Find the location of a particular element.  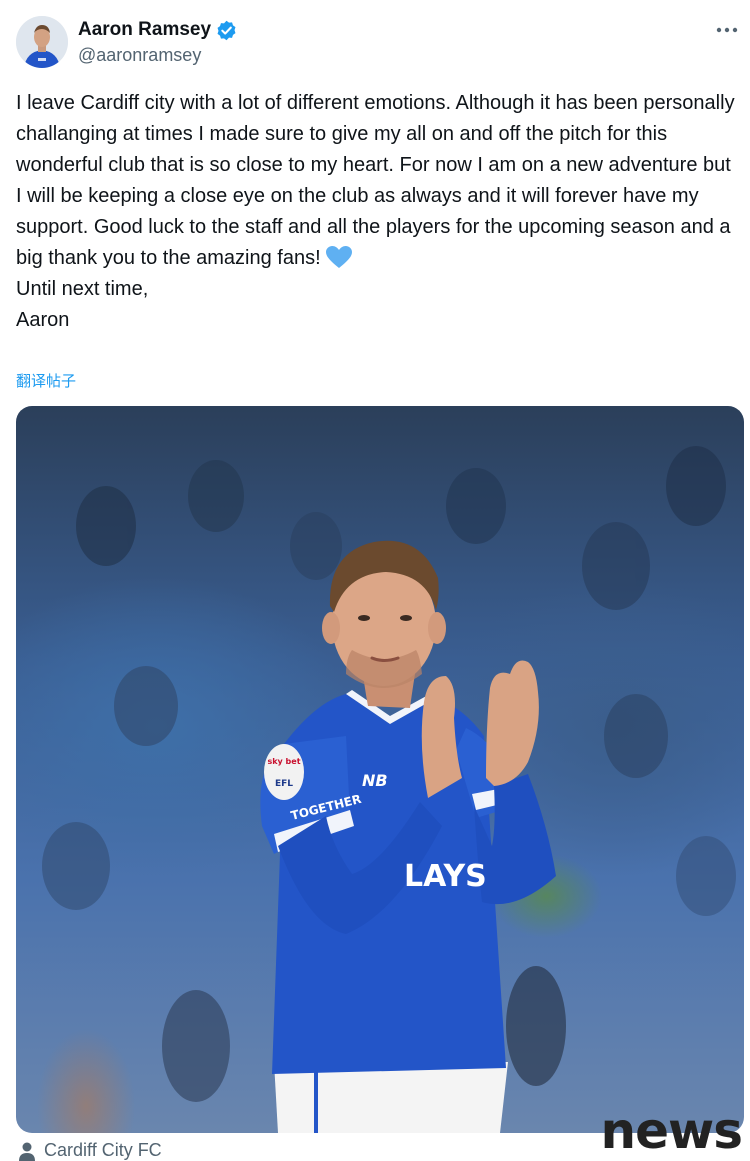

author-handle: @aaronramsey is located at coordinates (139, 55).